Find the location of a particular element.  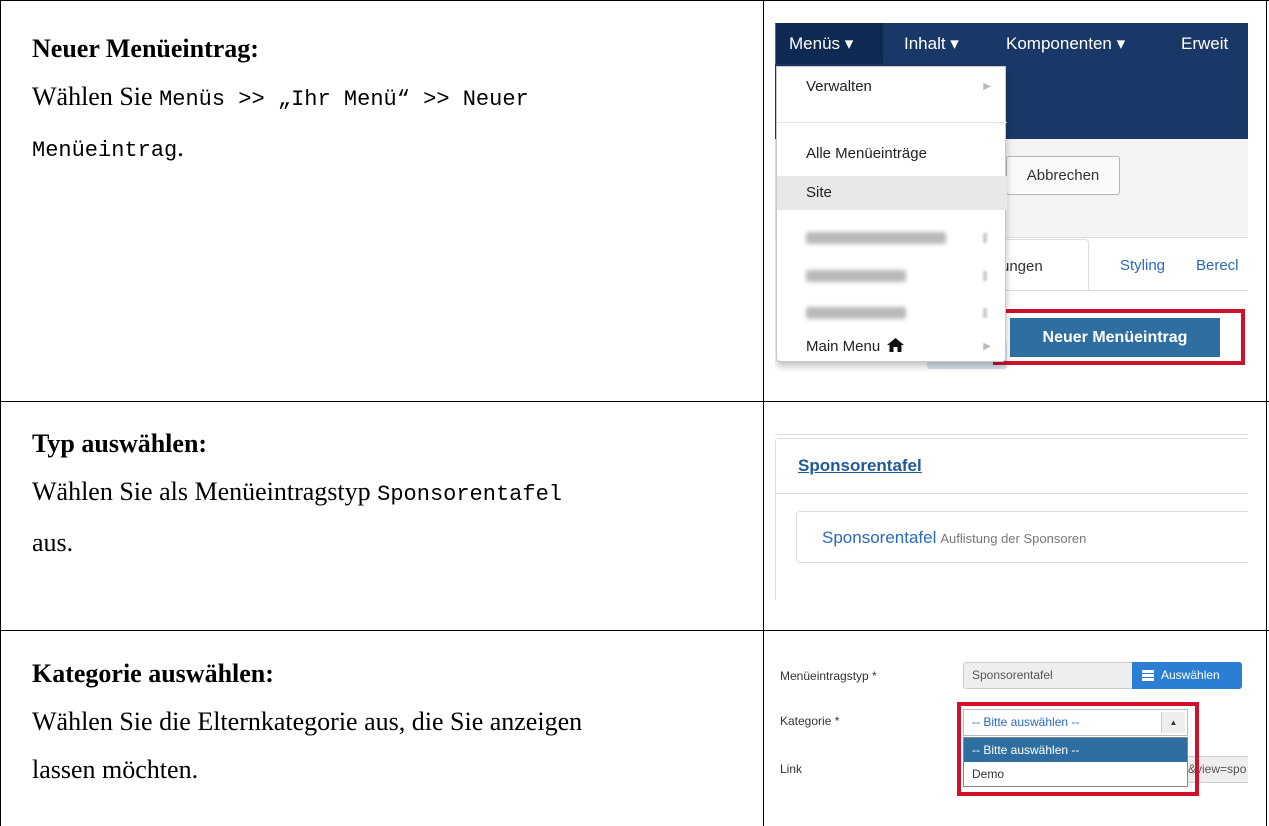

menu-item-manage: Verwalten ▶ is located at coordinates (892, 87).